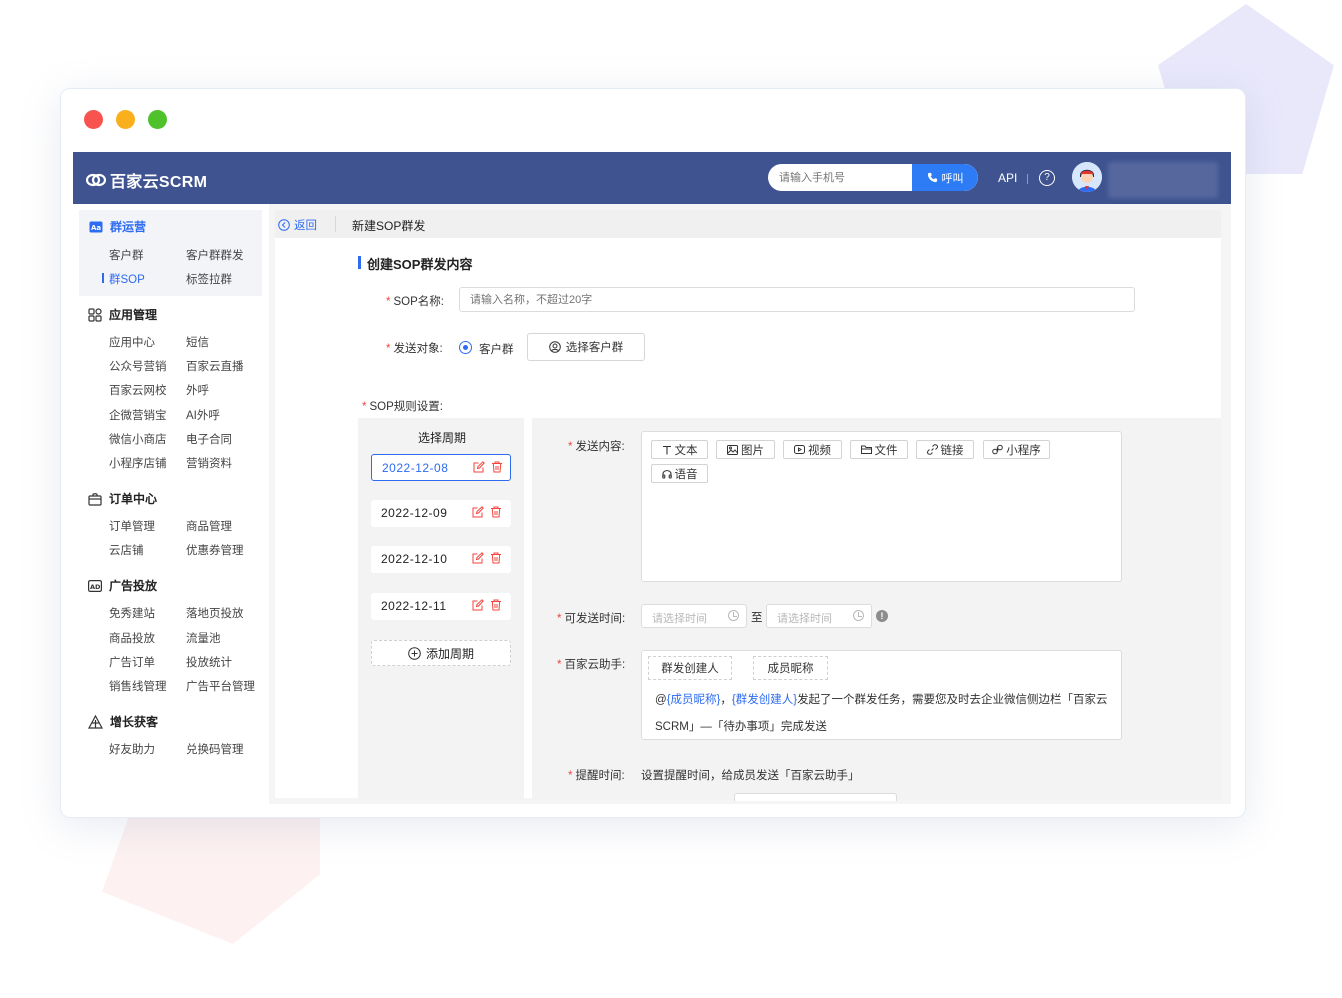 This screenshot has height=998, width=1342. What do you see at coordinates (220, 686) in the screenshot?
I see `sidebar-item-ad-platform: 广告平台管理` at bounding box center [220, 686].